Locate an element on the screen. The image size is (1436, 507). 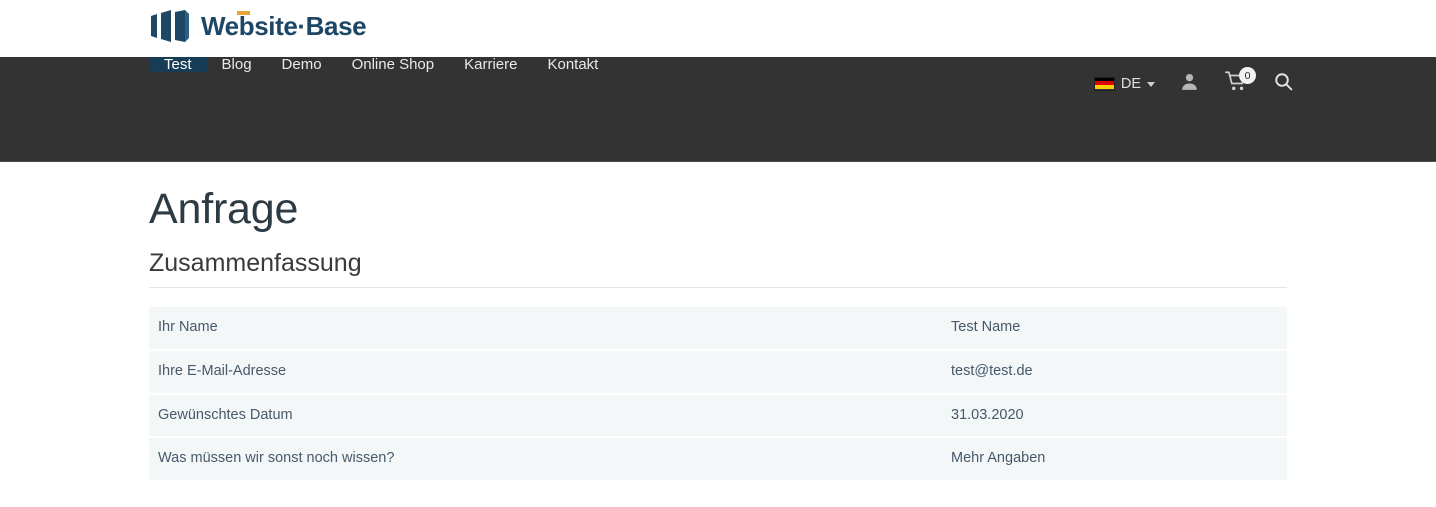
nav-item-test: Test is located at coordinates (178, 64).